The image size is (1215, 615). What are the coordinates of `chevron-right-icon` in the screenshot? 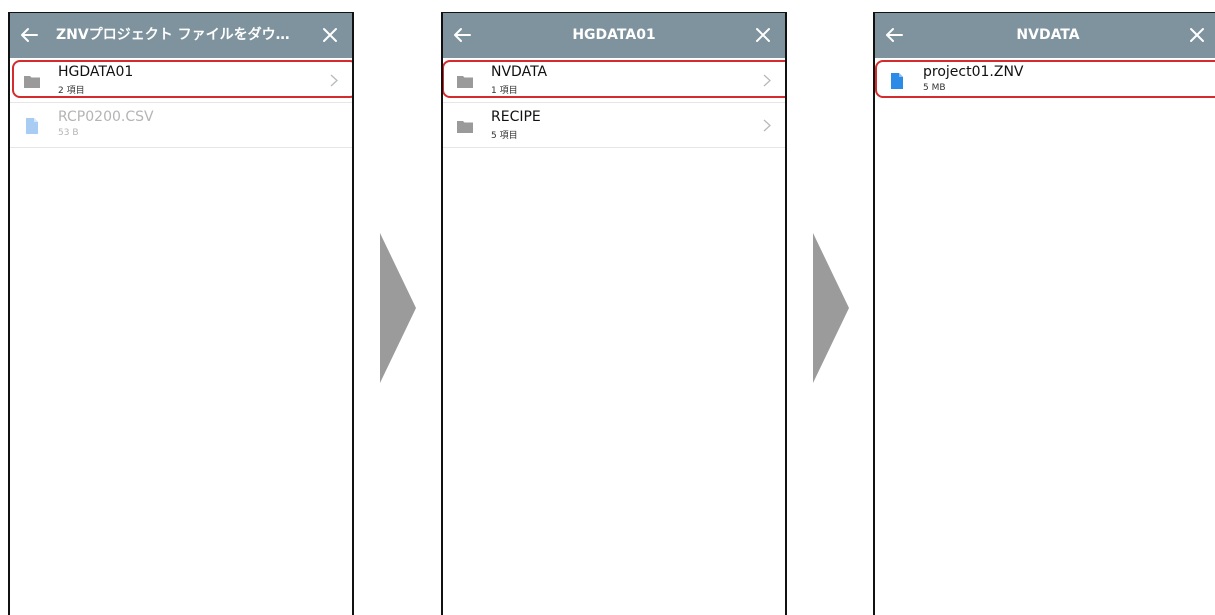 It's located at (767, 125).